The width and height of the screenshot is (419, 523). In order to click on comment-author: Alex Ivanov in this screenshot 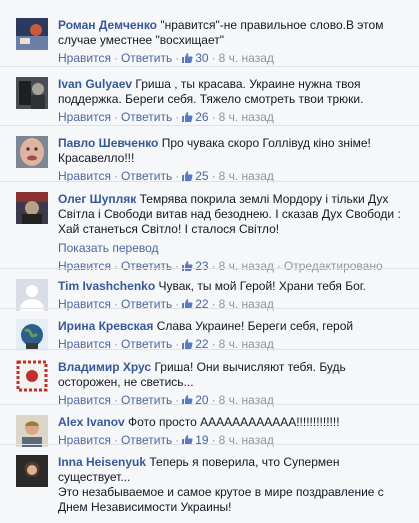, I will do `click(91, 422)`.